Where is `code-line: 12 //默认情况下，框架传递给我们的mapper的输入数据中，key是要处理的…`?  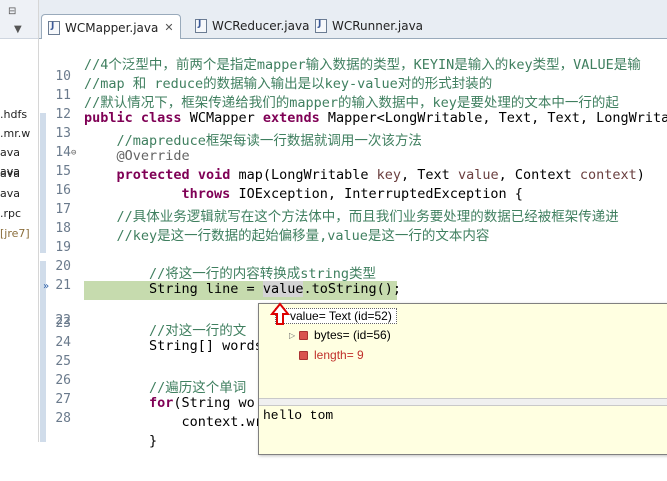 code-line: 12 //默认情况下，框架传递给我们的mapper的输入数据中，key是要处理的… is located at coordinates (353, 106).